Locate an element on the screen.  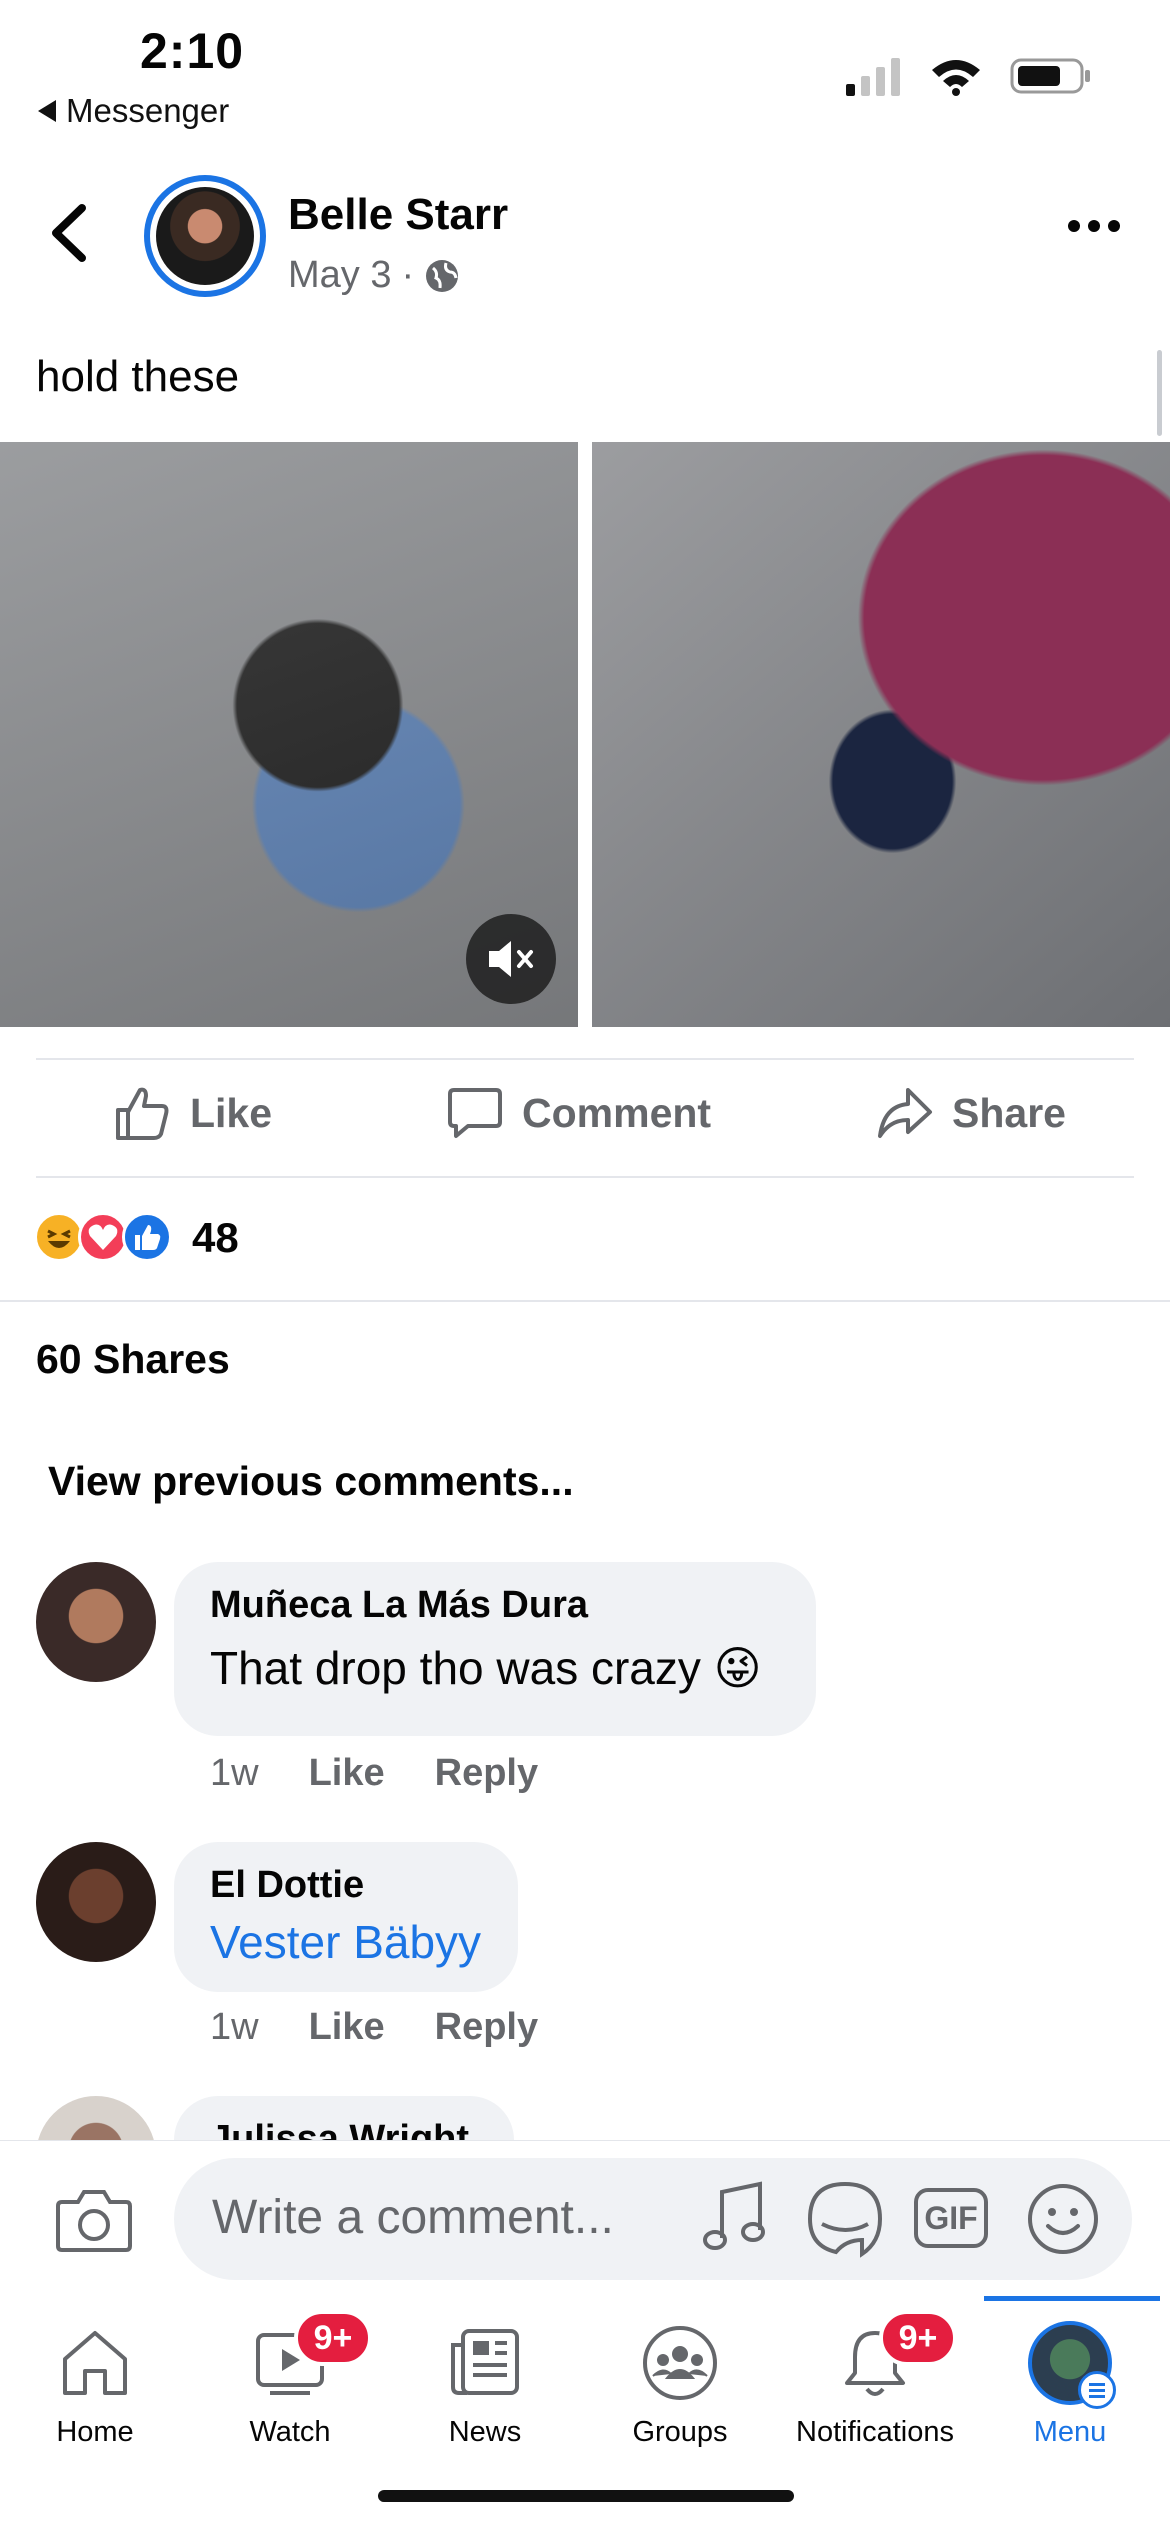
author-avatar is located at coordinates (205, 236).